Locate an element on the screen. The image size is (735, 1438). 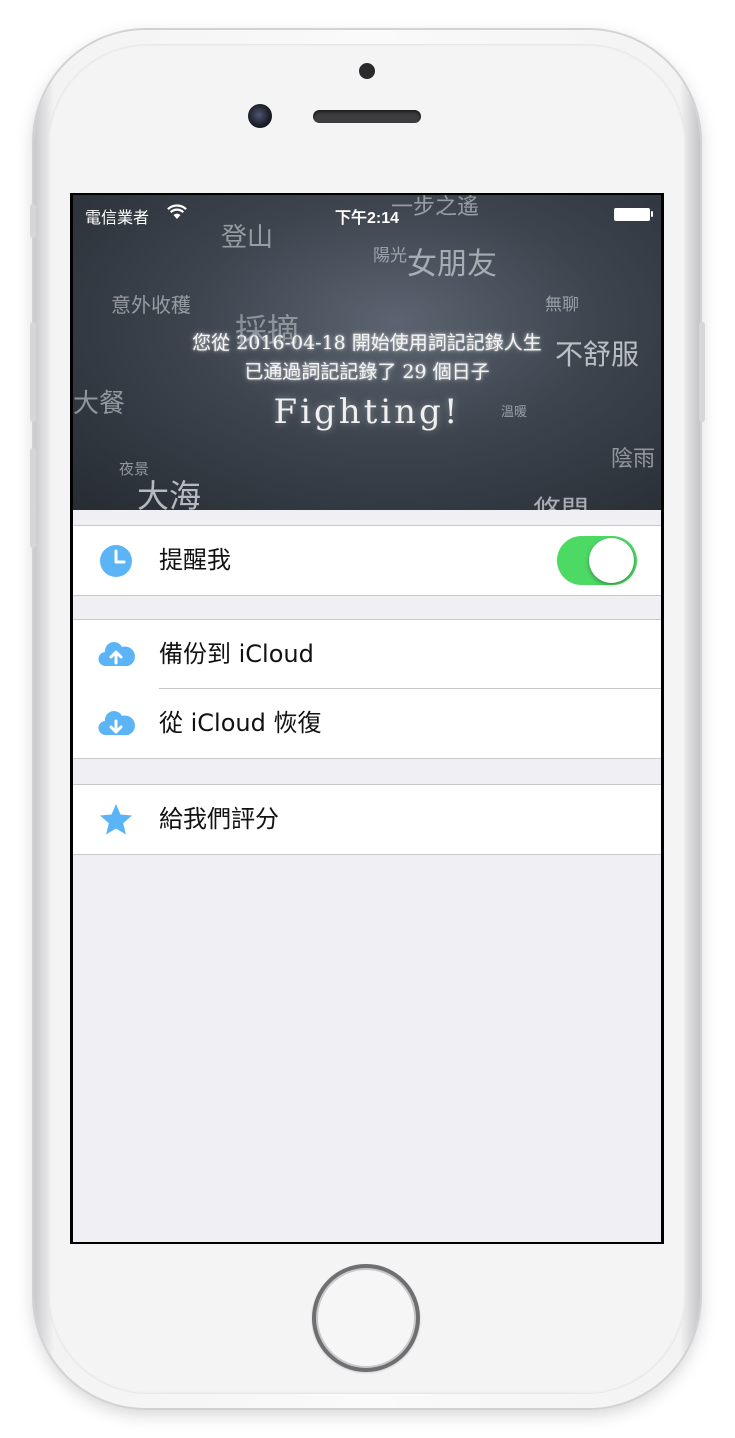
chalk-word: 意外收穫 is located at coordinates (151, 305).